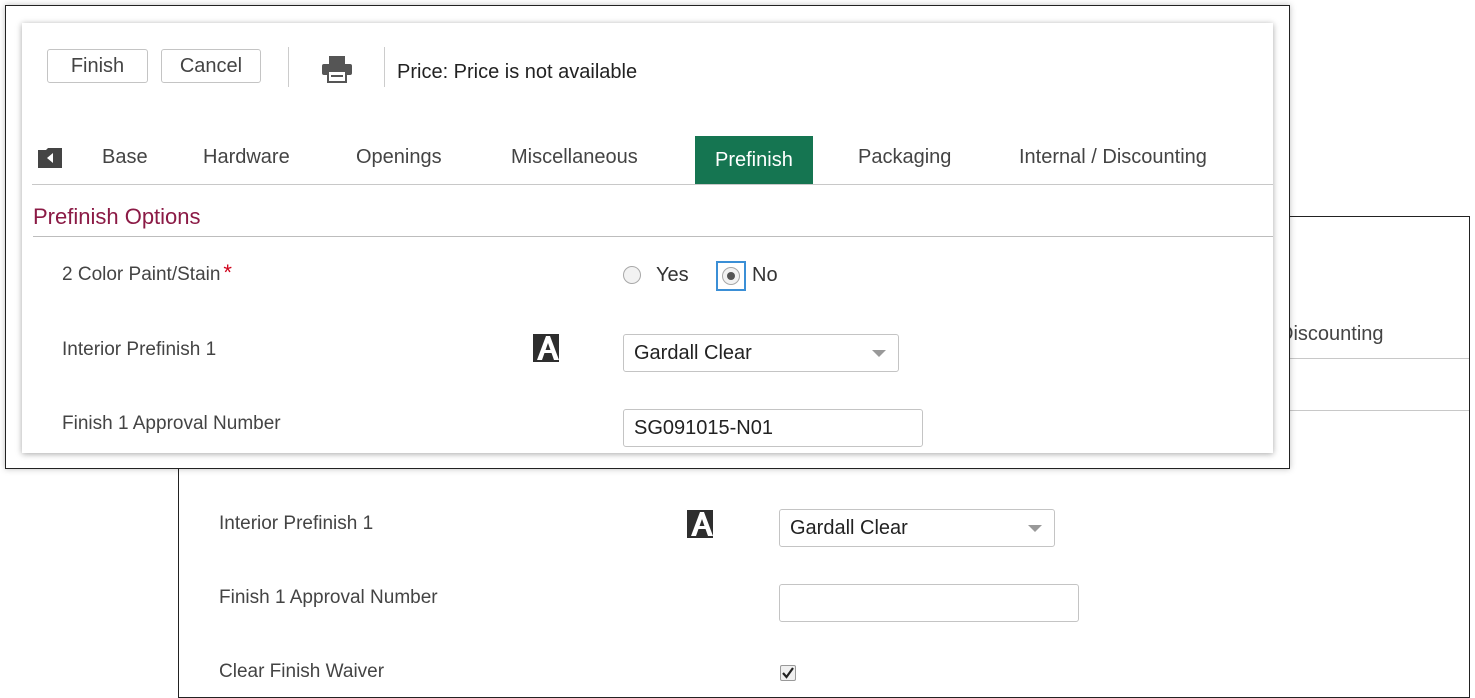 Image resolution: width=1475 pixels, height=698 pixels. What do you see at coordinates (652, 184) in the screenshot?
I see `tabs-divider` at bounding box center [652, 184].